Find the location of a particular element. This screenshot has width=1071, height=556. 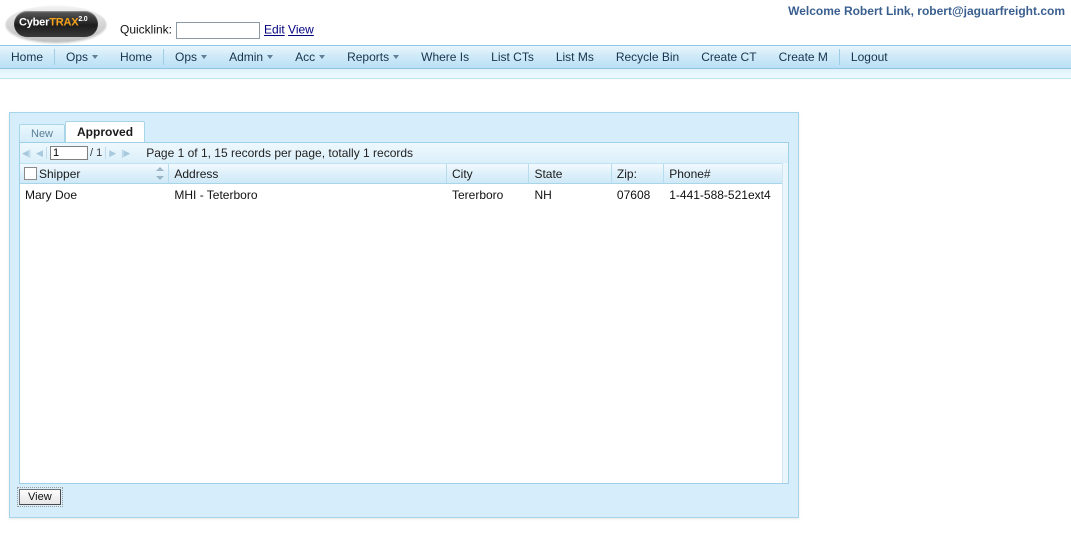

column-header-address: Address is located at coordinates (307, 174).